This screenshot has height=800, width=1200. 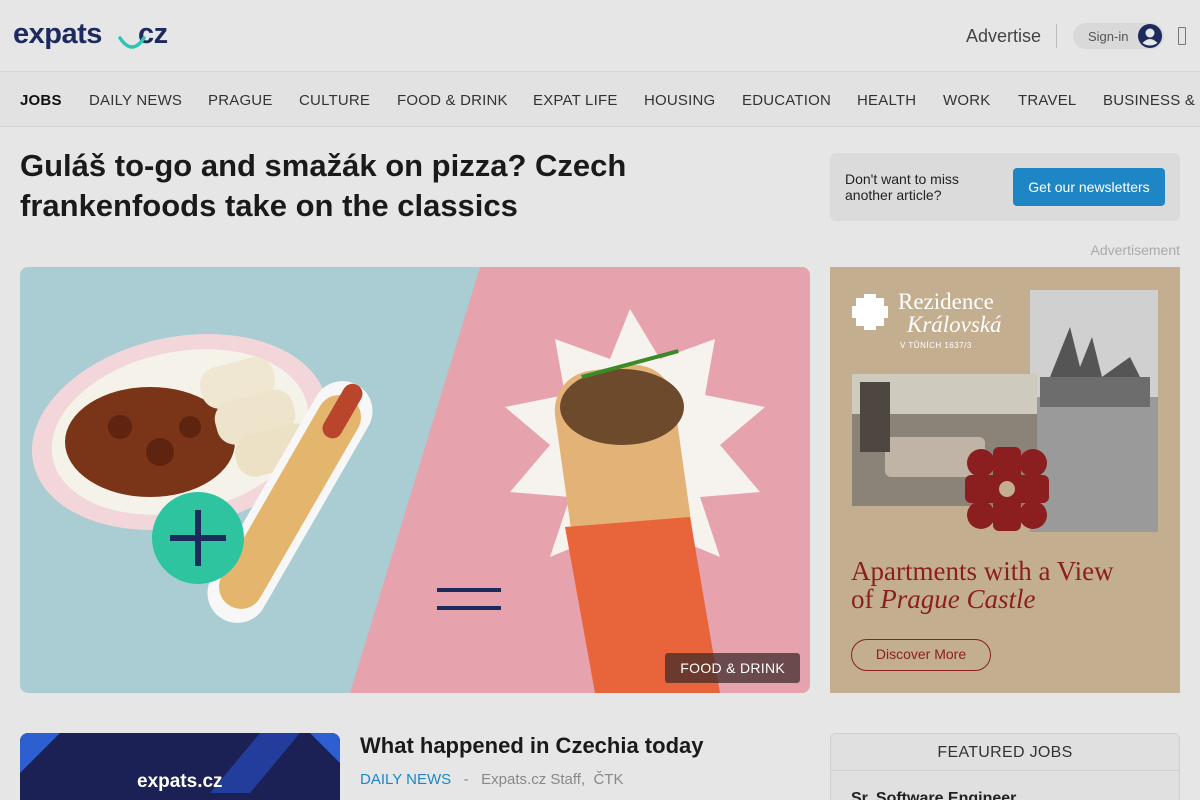 I want to click on site-header: expats cz Advertise Sign-in, so click(x=600, y=36).